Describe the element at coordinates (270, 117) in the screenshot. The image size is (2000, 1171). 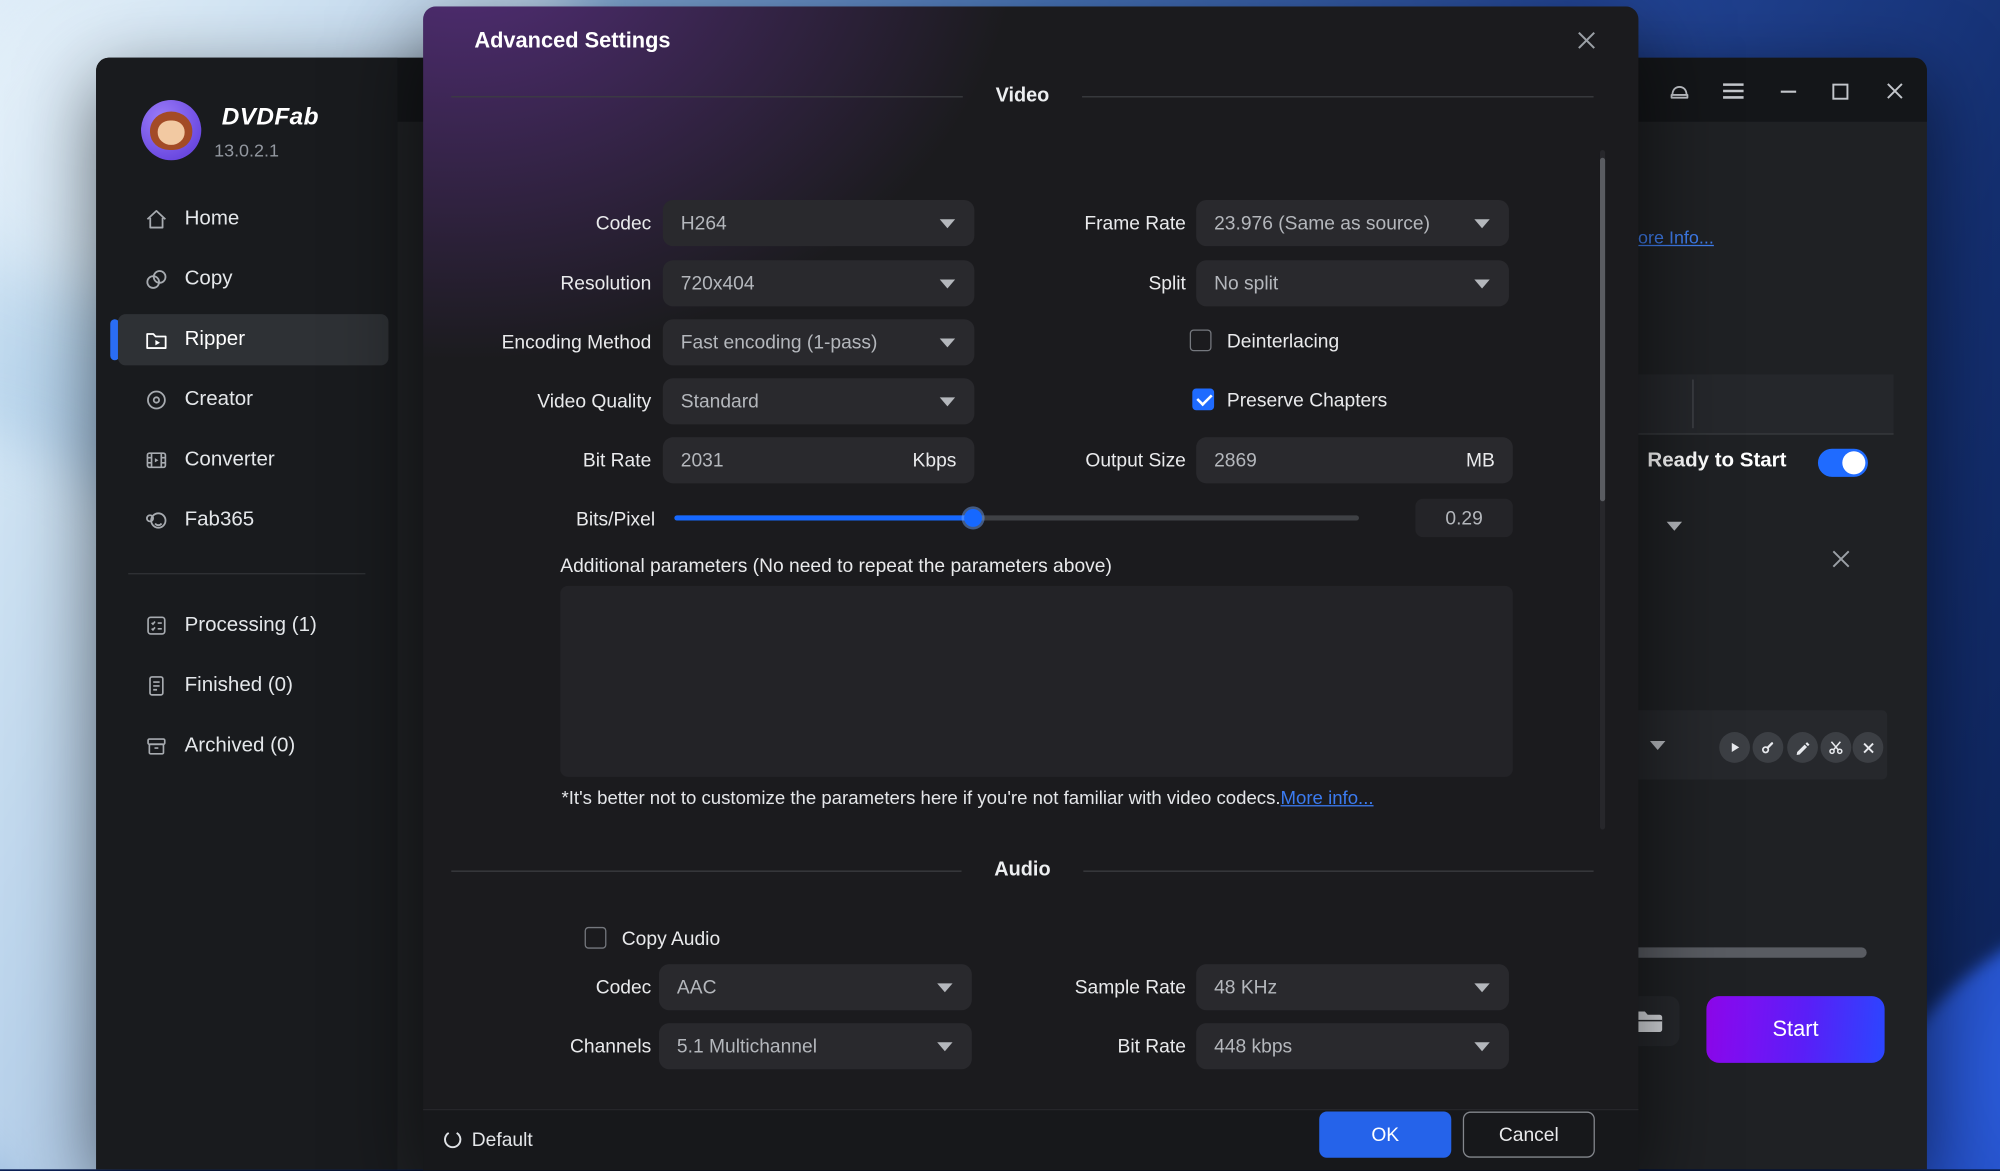
I see `brand-name: DVDFab` at that location.